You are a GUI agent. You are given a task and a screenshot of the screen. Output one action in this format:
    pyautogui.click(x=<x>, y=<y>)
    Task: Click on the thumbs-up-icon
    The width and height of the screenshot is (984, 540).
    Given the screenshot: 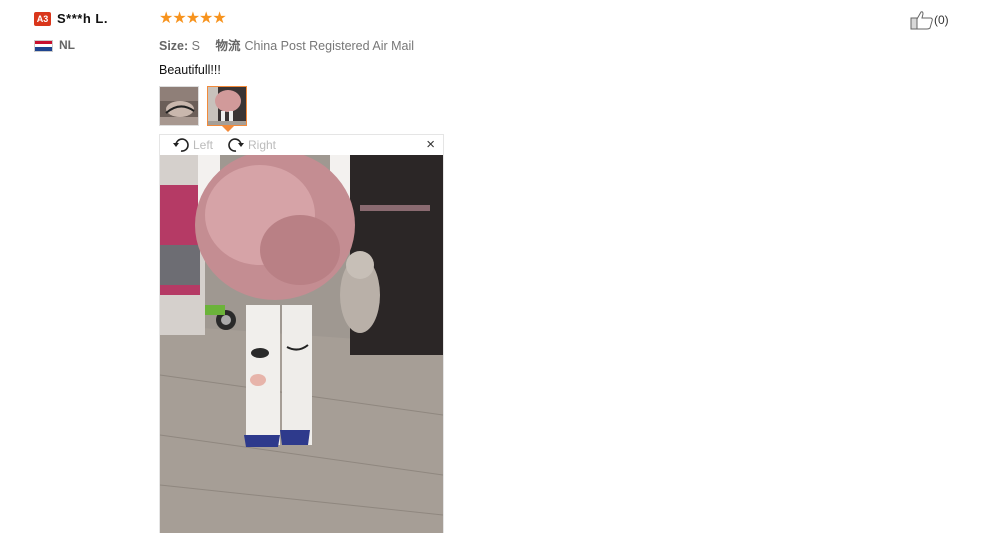 What is the action you would take?
    pyautogui.click(x=921, y=20)
    